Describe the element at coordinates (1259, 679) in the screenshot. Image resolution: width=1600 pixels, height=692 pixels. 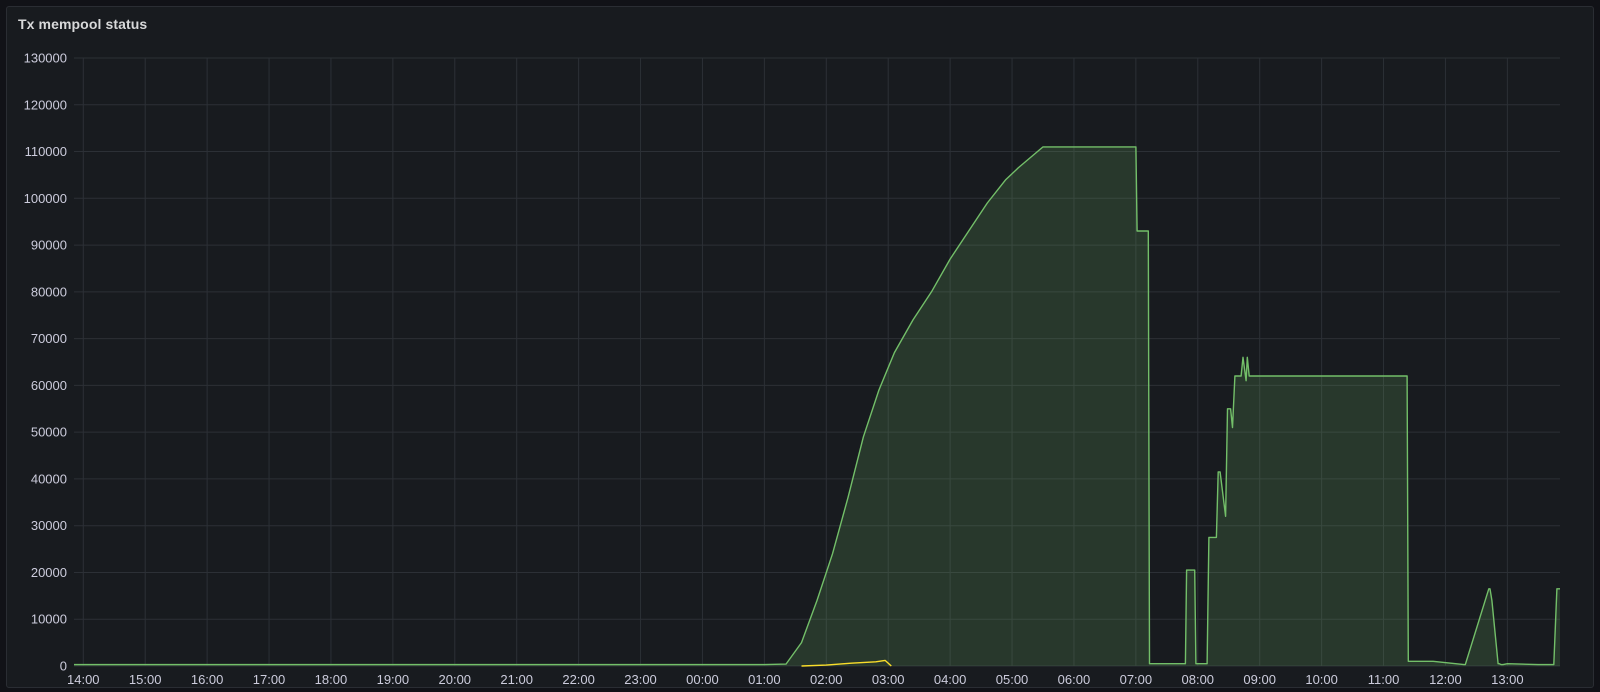
I see `x-tick-label: 09:00` at that location.